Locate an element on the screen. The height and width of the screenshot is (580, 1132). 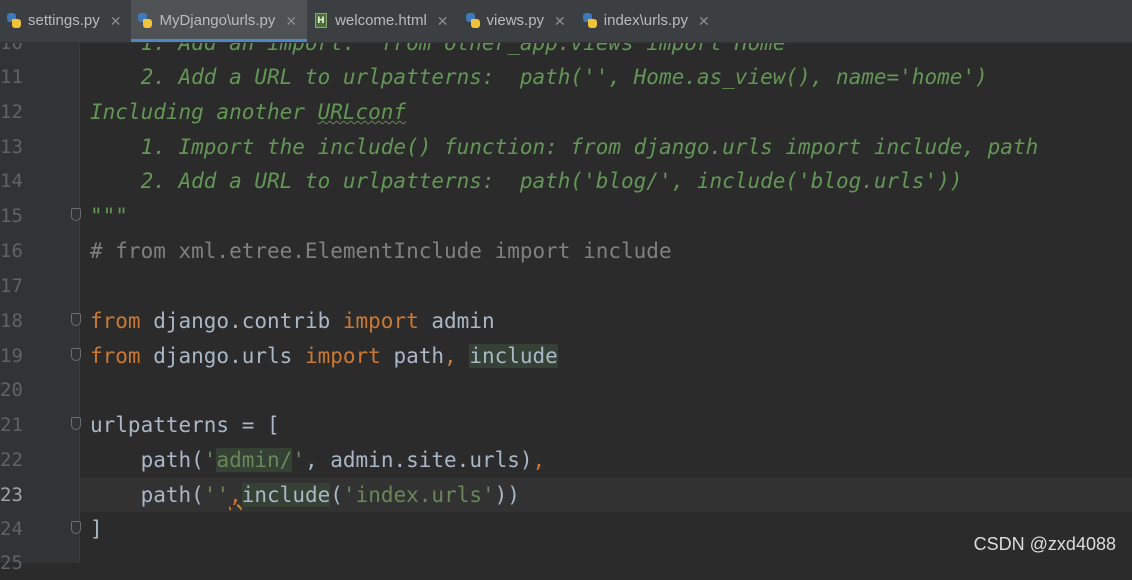
tab-mydjango-urls-py: MyDjango\urls.py ✕ is located at coordinates (219, 21).